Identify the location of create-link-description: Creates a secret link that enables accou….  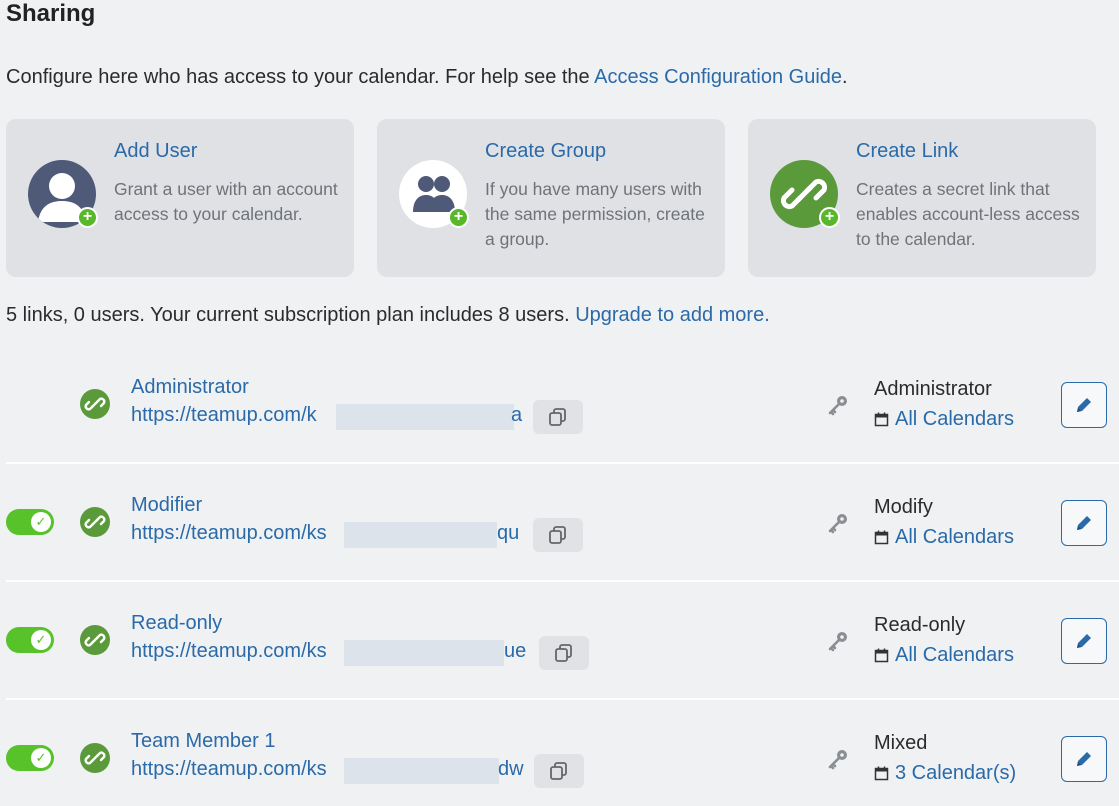
(968, 214).